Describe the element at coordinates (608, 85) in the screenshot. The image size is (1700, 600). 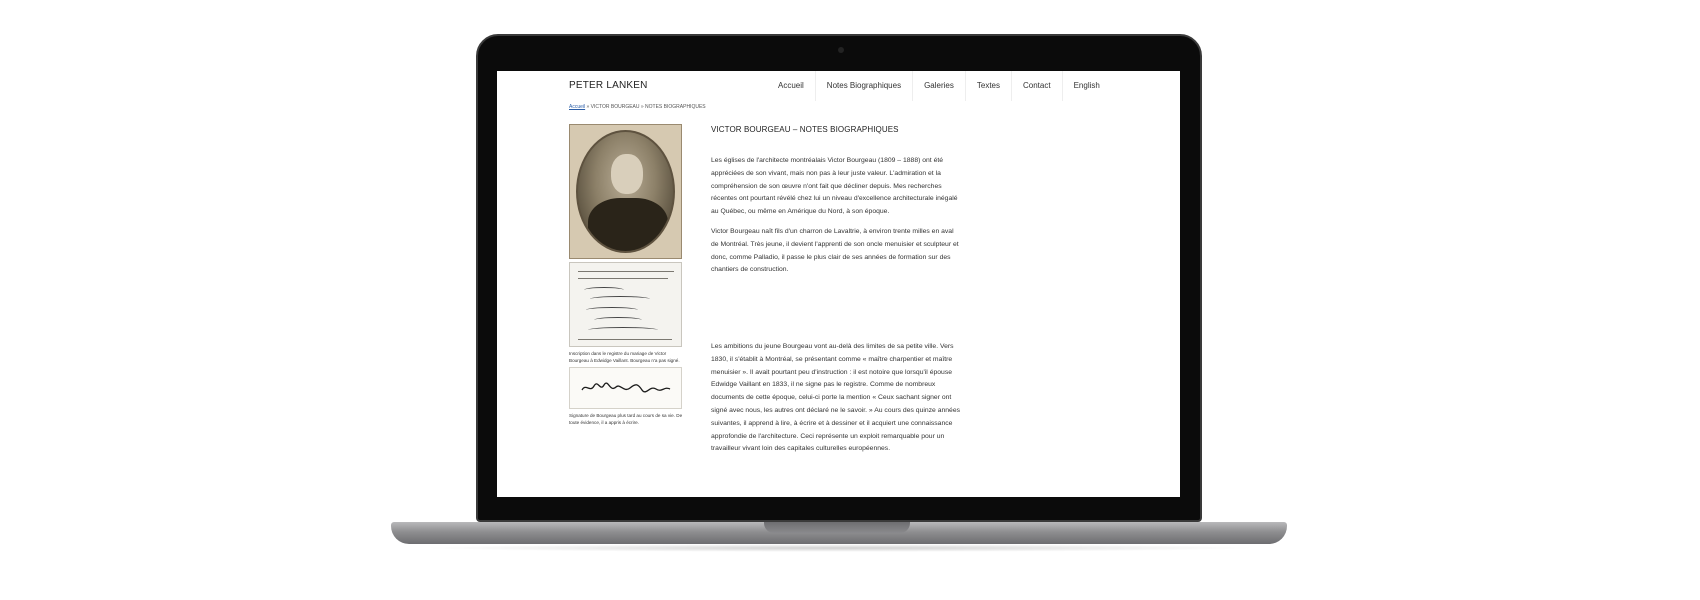
I see `site-title: PETER LANKEN` at that location.